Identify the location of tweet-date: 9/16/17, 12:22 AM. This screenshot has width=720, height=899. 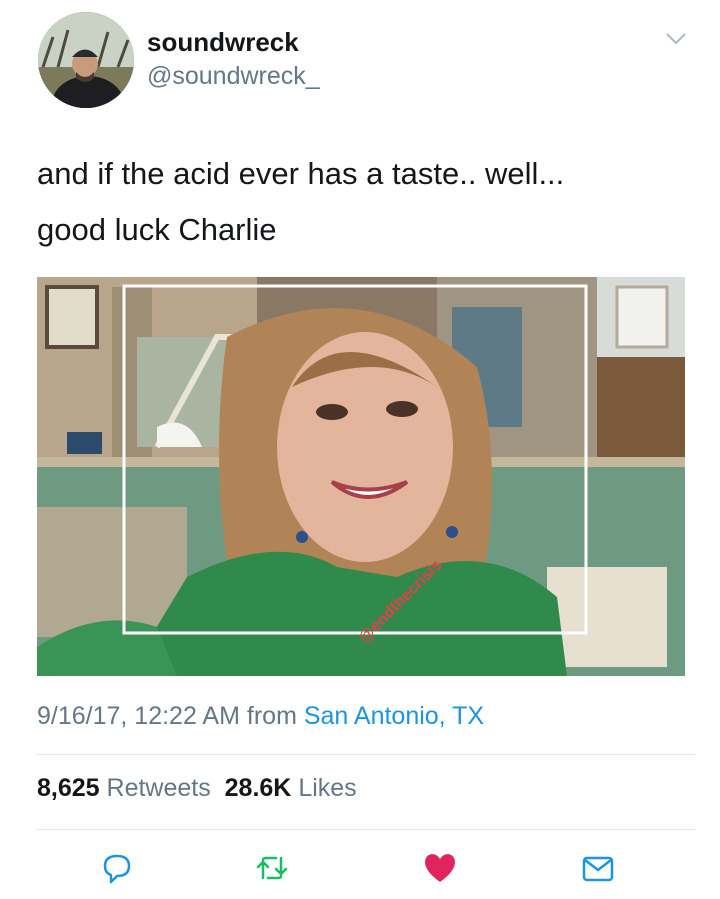
(138, 716).